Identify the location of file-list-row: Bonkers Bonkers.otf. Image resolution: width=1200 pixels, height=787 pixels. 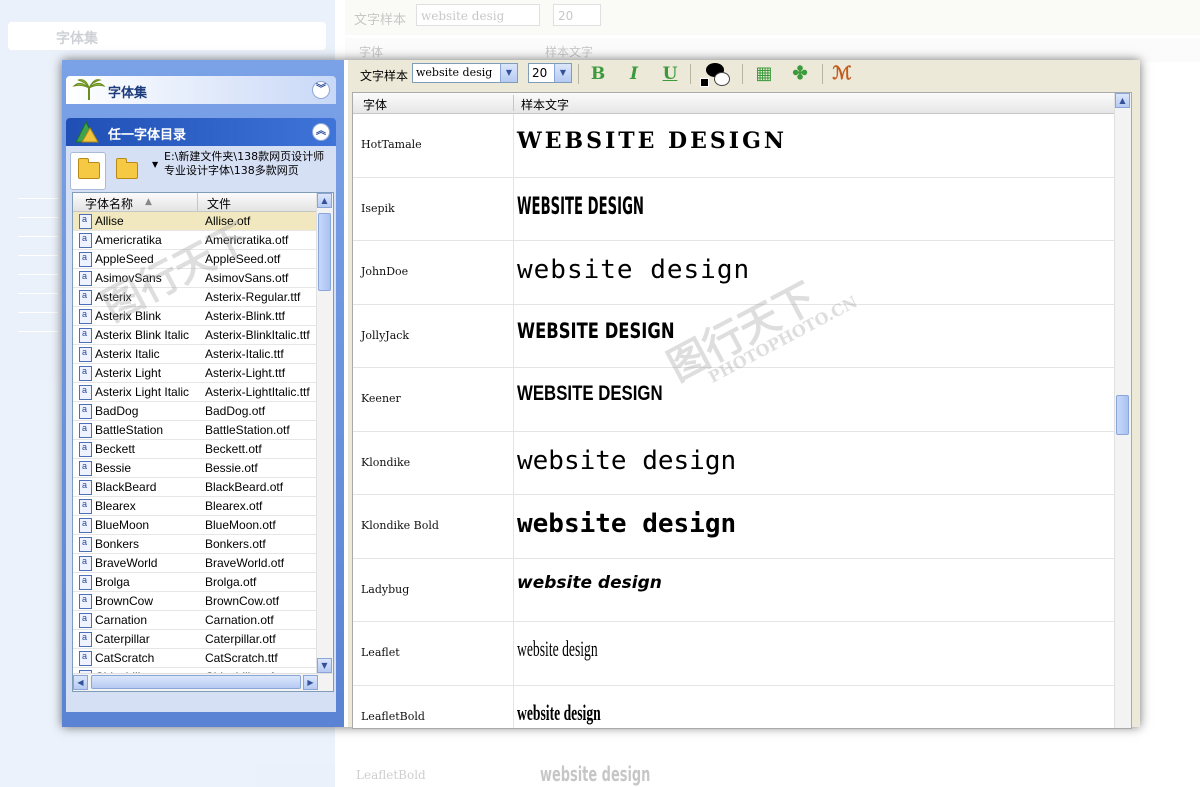
(195, 544).